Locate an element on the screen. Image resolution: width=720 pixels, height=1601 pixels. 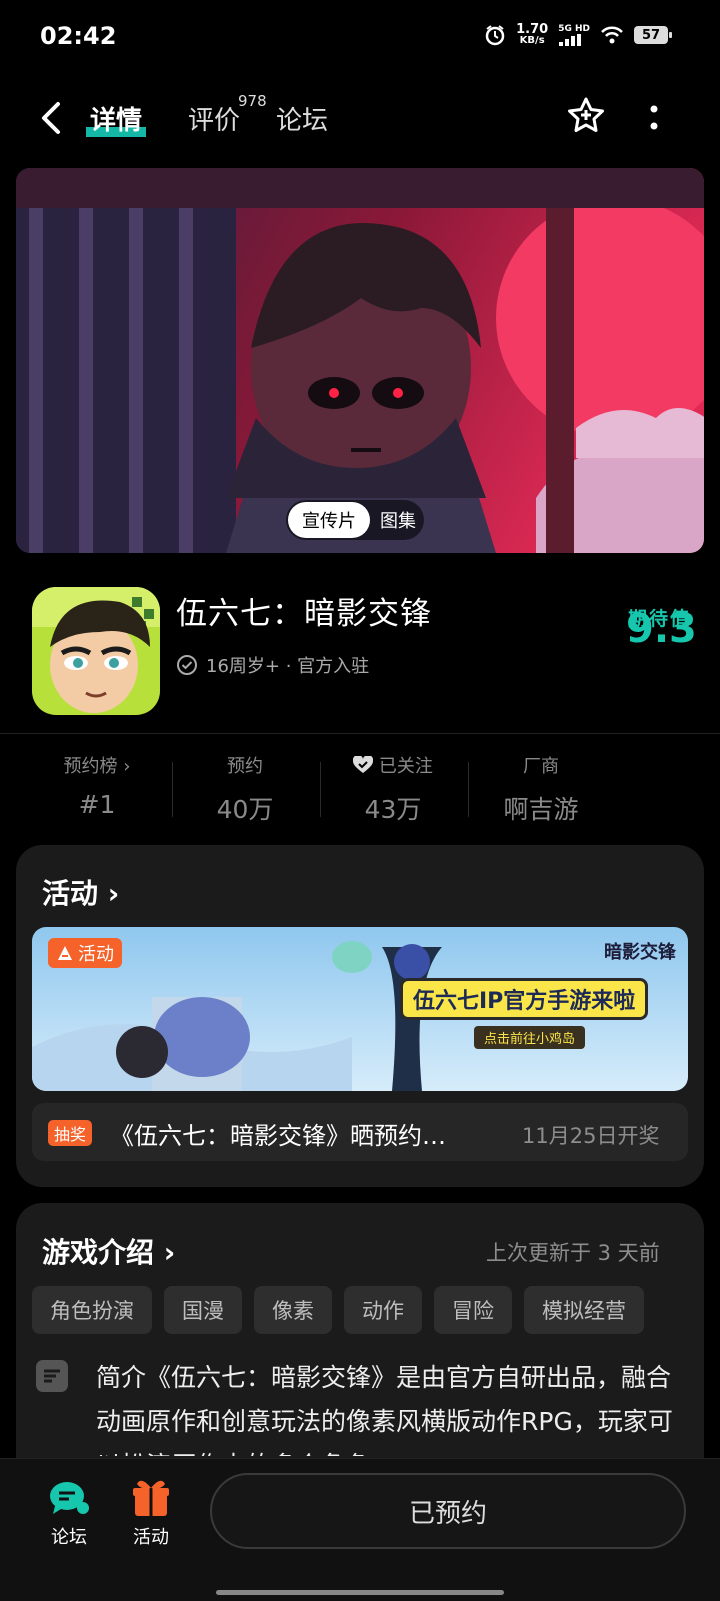
status-time: 02:42 is located at coordinates (78, 36).